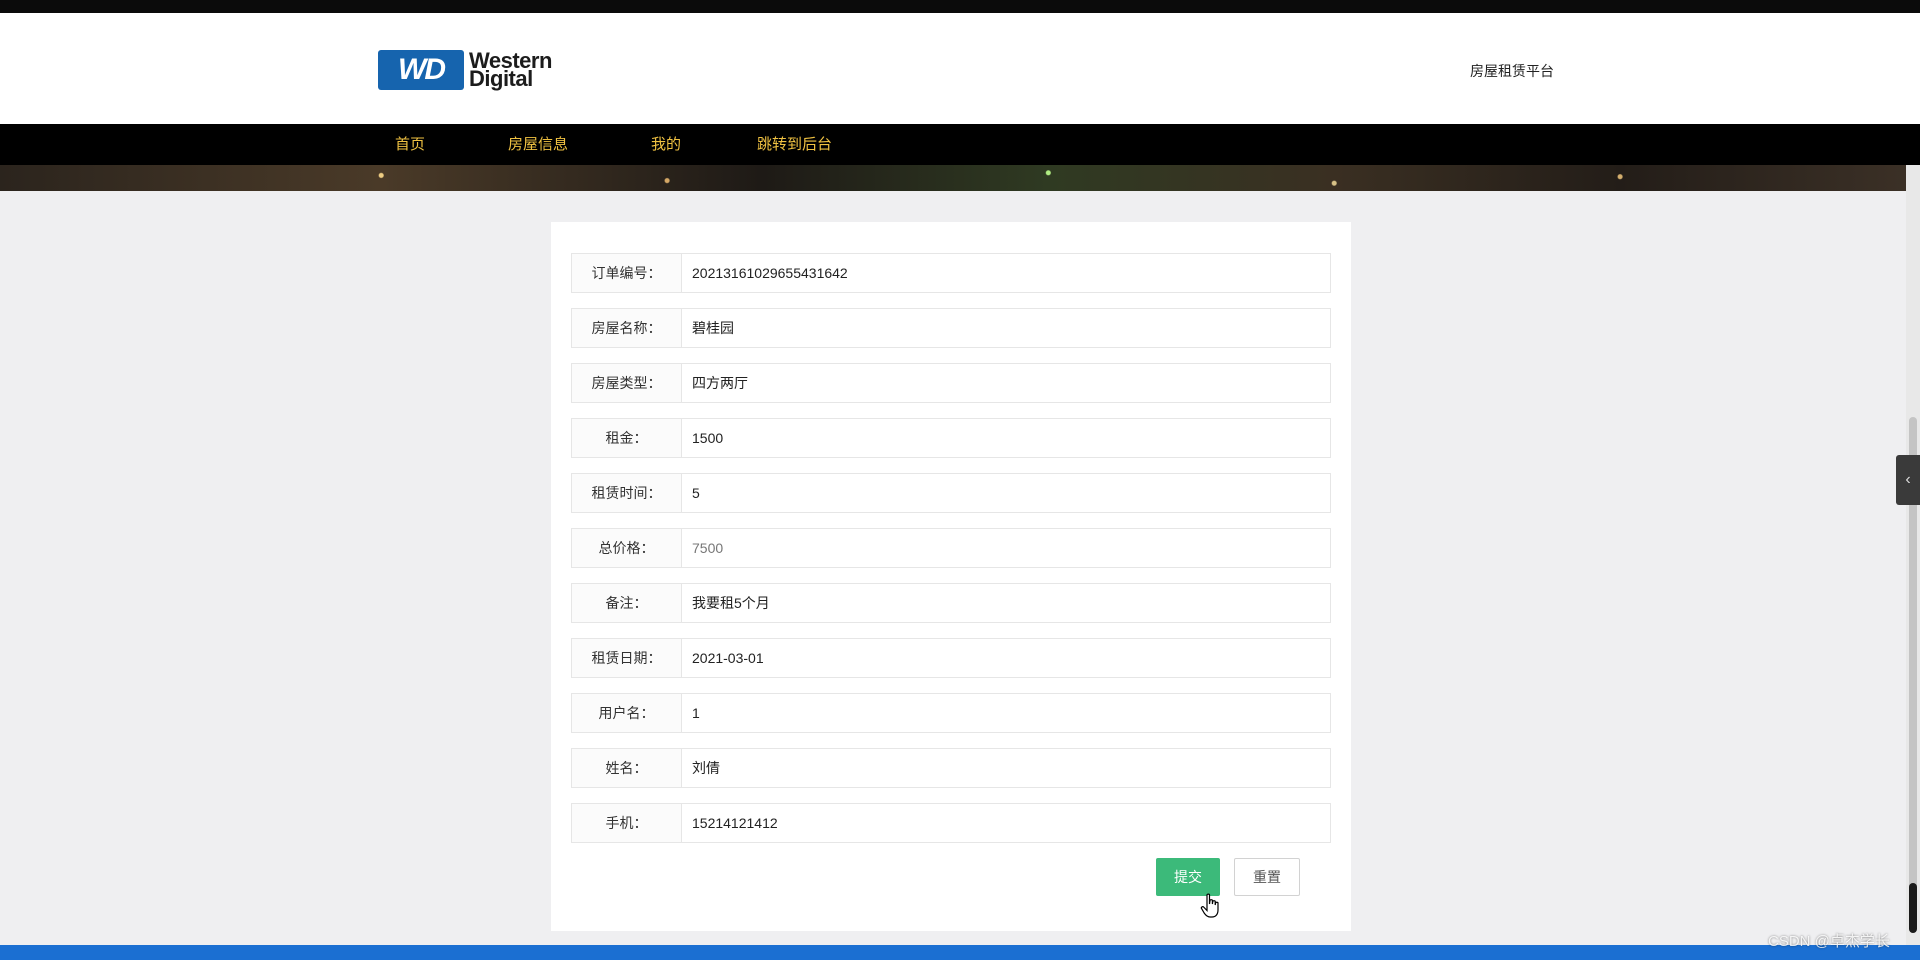  I want to click on rent-label: 租金：, so click(626, 438).